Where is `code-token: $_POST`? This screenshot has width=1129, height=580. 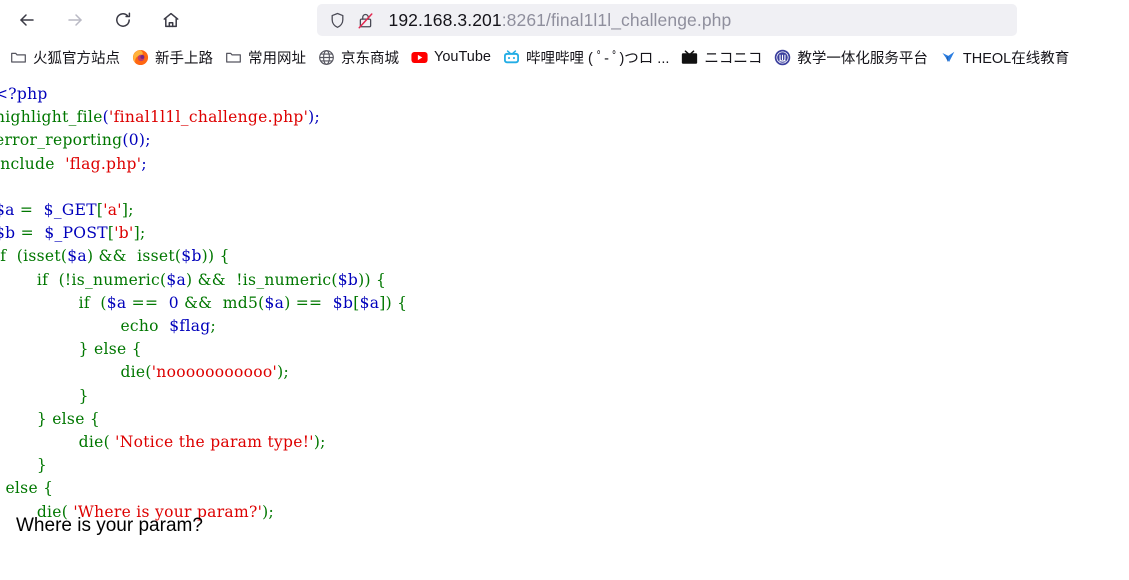 code-token: $_POST is located at coordinates (73, 233).